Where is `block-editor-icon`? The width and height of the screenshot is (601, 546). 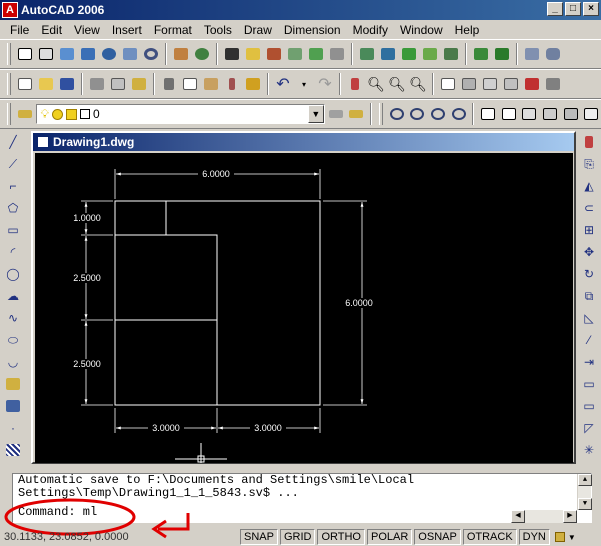
block-editor-icon is located at coordinates (253, 84).